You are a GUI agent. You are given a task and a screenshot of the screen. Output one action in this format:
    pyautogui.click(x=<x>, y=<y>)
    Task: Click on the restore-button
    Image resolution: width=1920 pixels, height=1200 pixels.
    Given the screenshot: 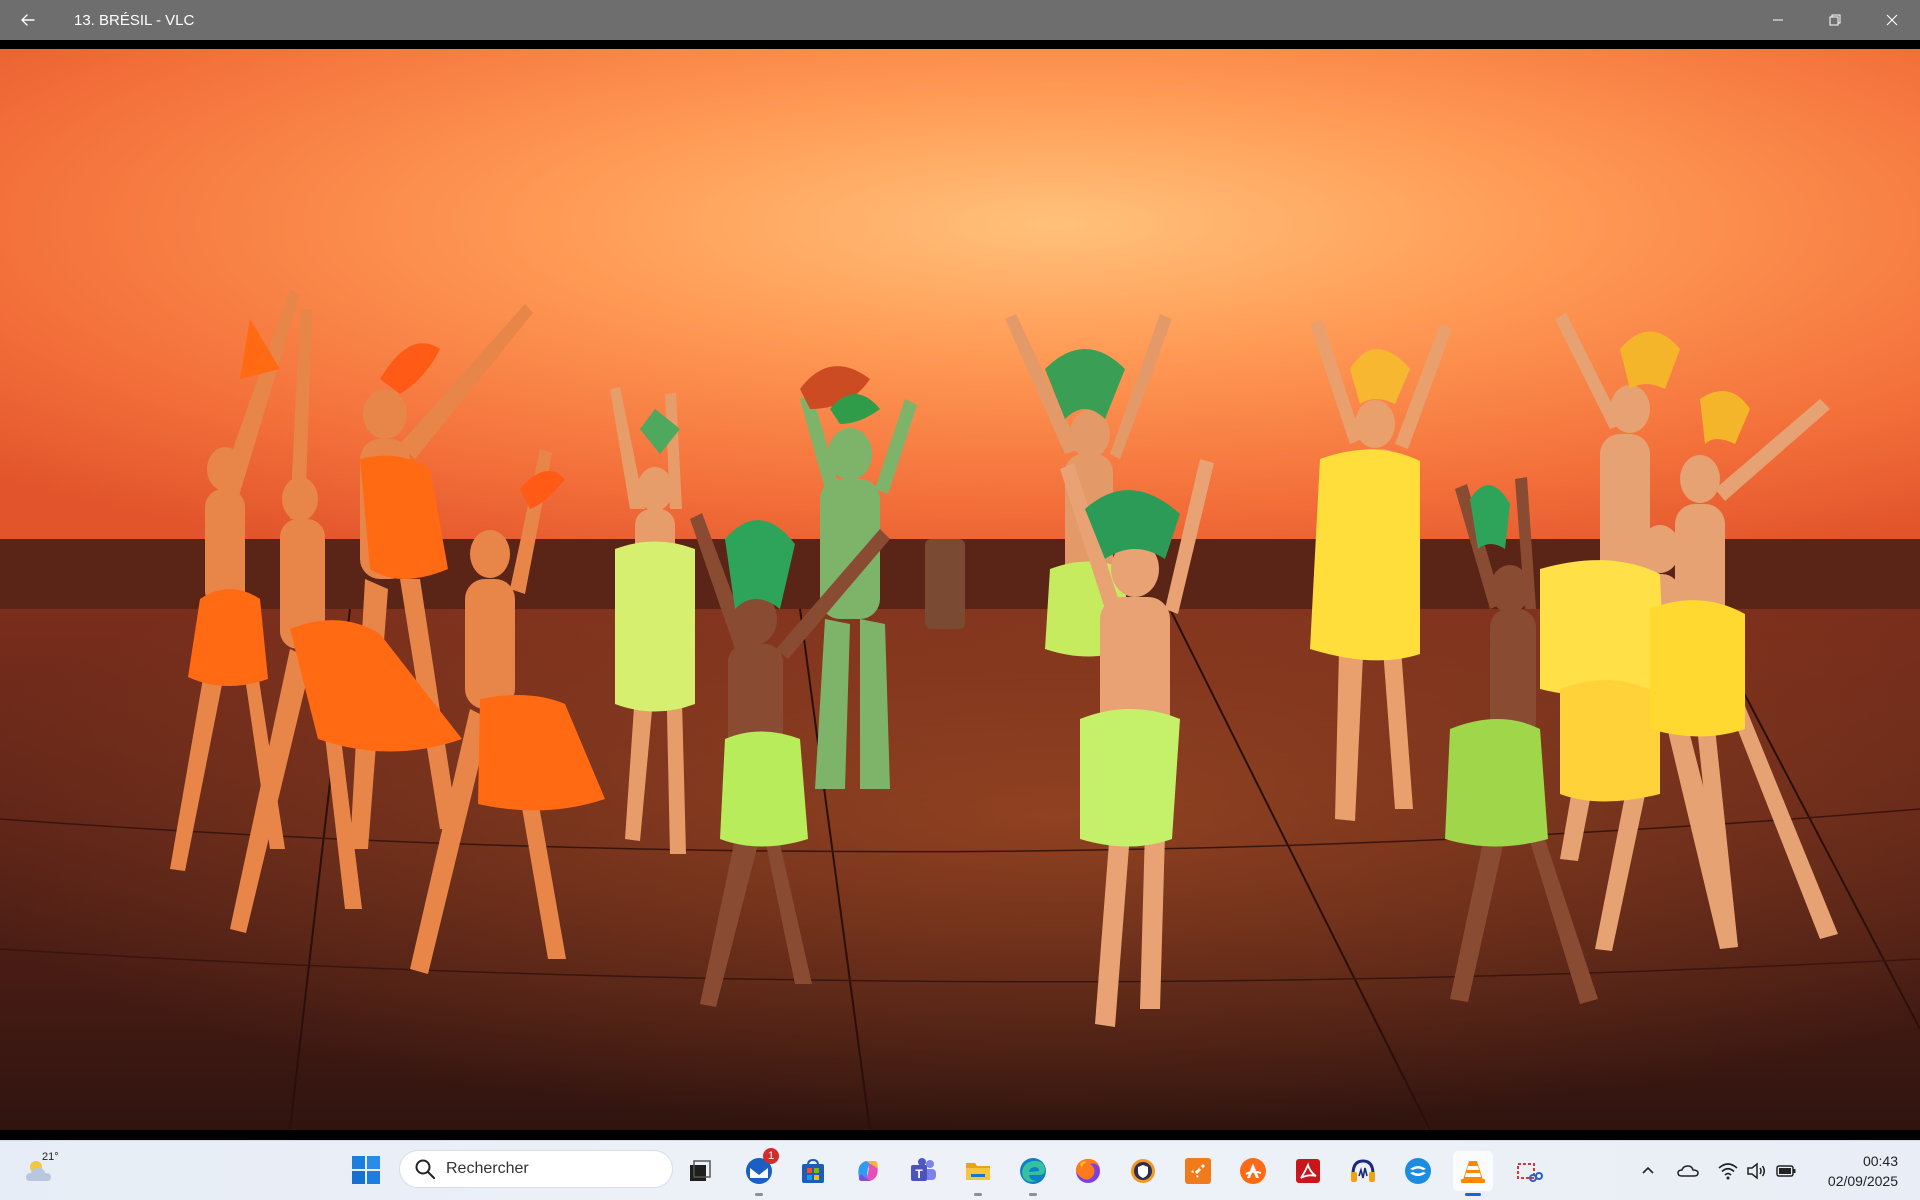 What is the action you would take?
    pyautogui.click(x=1834, y=20)
    